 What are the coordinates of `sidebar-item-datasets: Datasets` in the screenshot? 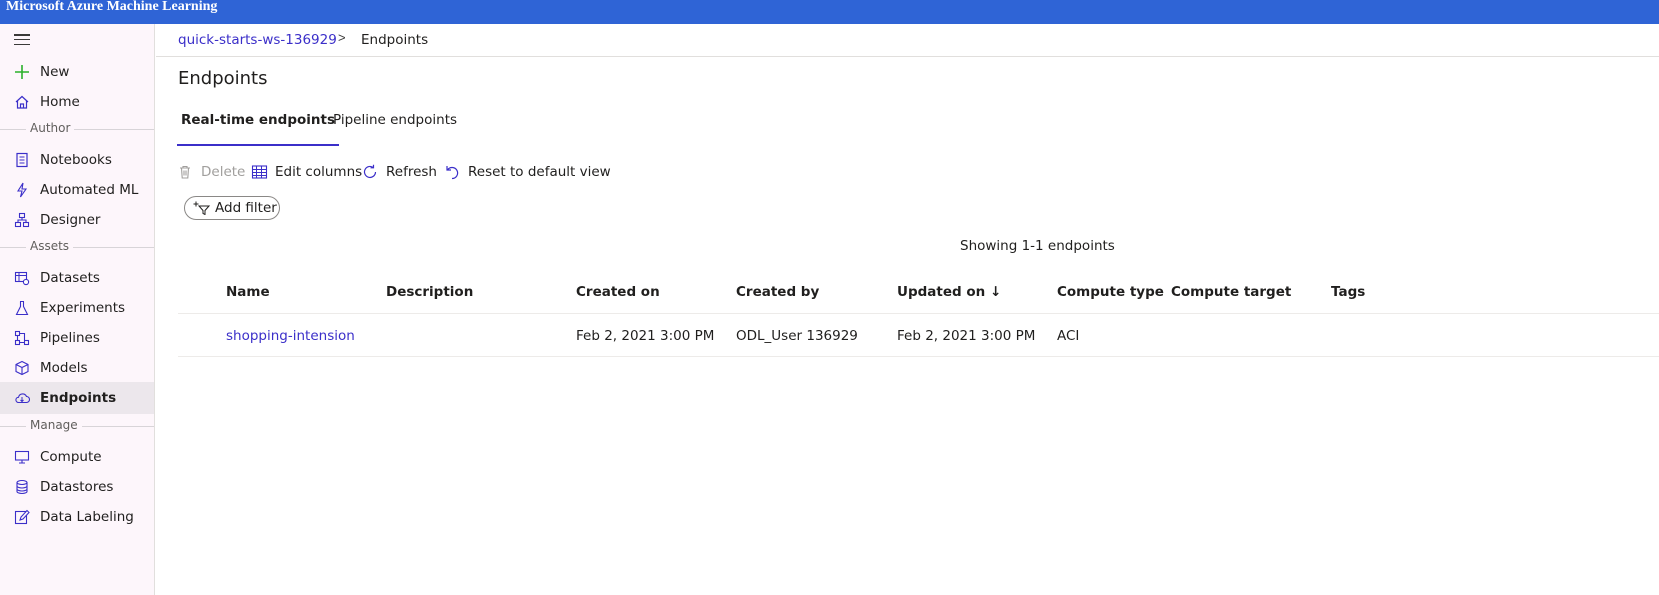 It's located at (77, 278).